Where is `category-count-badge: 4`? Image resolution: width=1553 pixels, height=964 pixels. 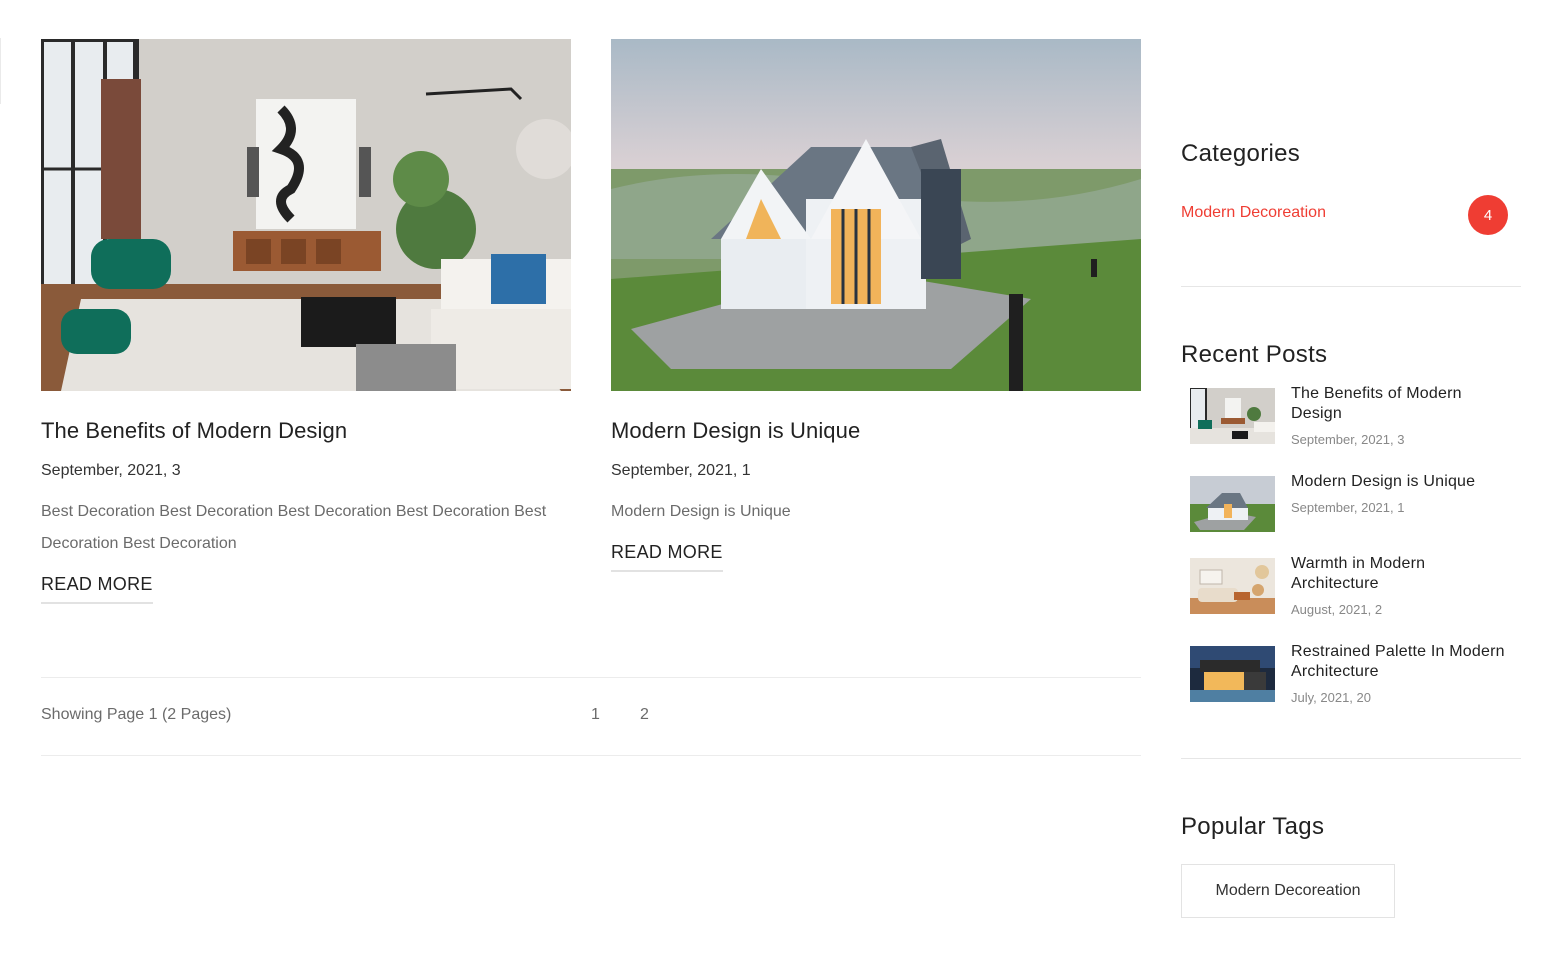
category-count-badge: 4 is located at coordinates (1488, 215).